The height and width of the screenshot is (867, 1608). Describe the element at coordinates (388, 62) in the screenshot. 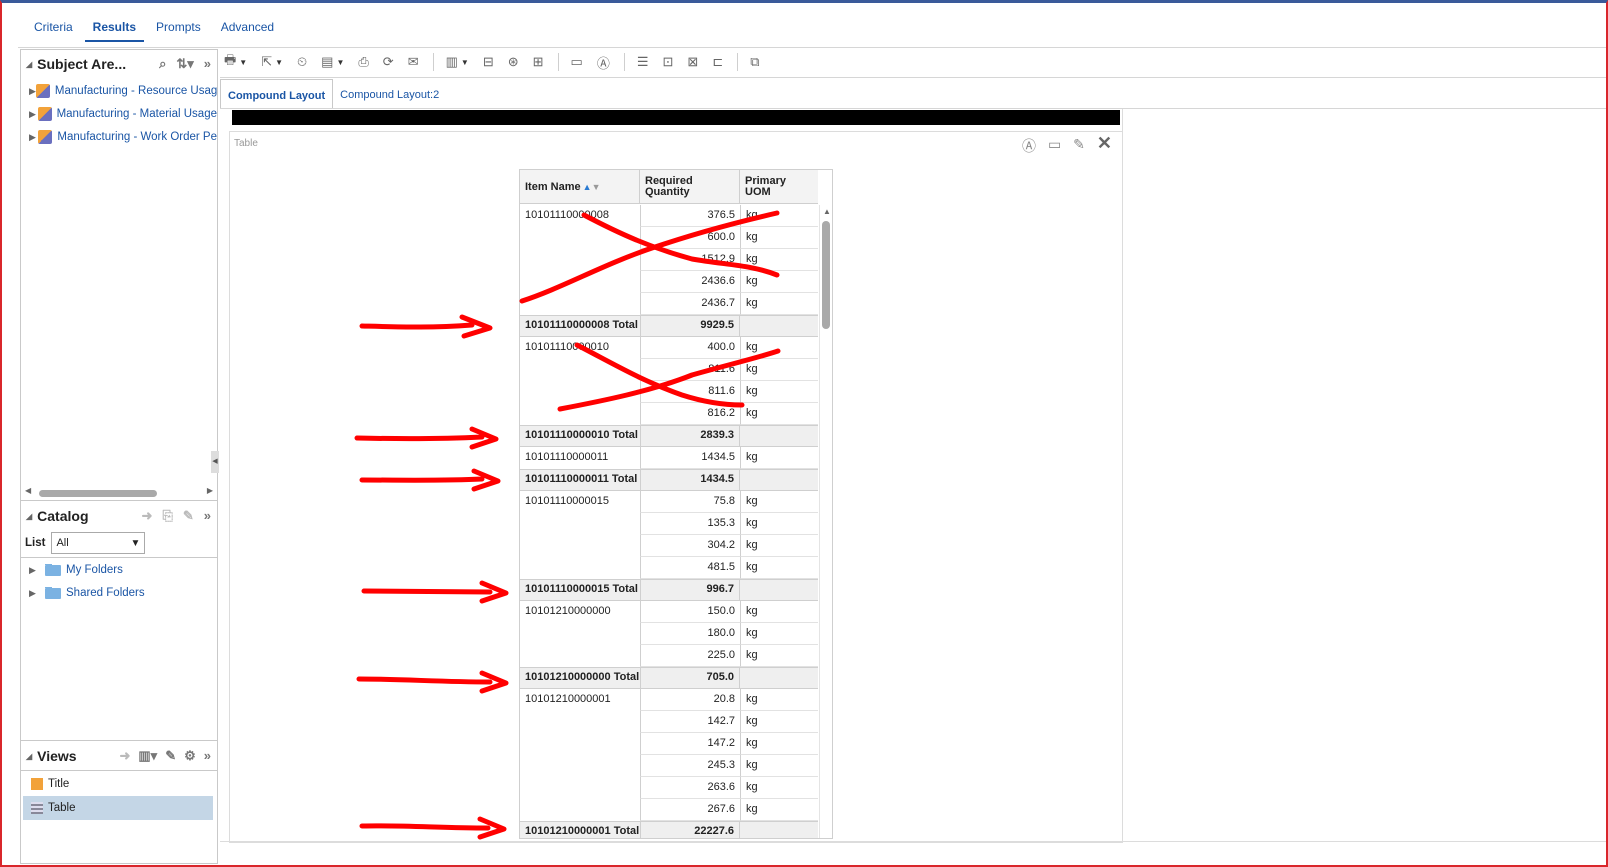

I see `refresh-icon: ⟳` at that location.